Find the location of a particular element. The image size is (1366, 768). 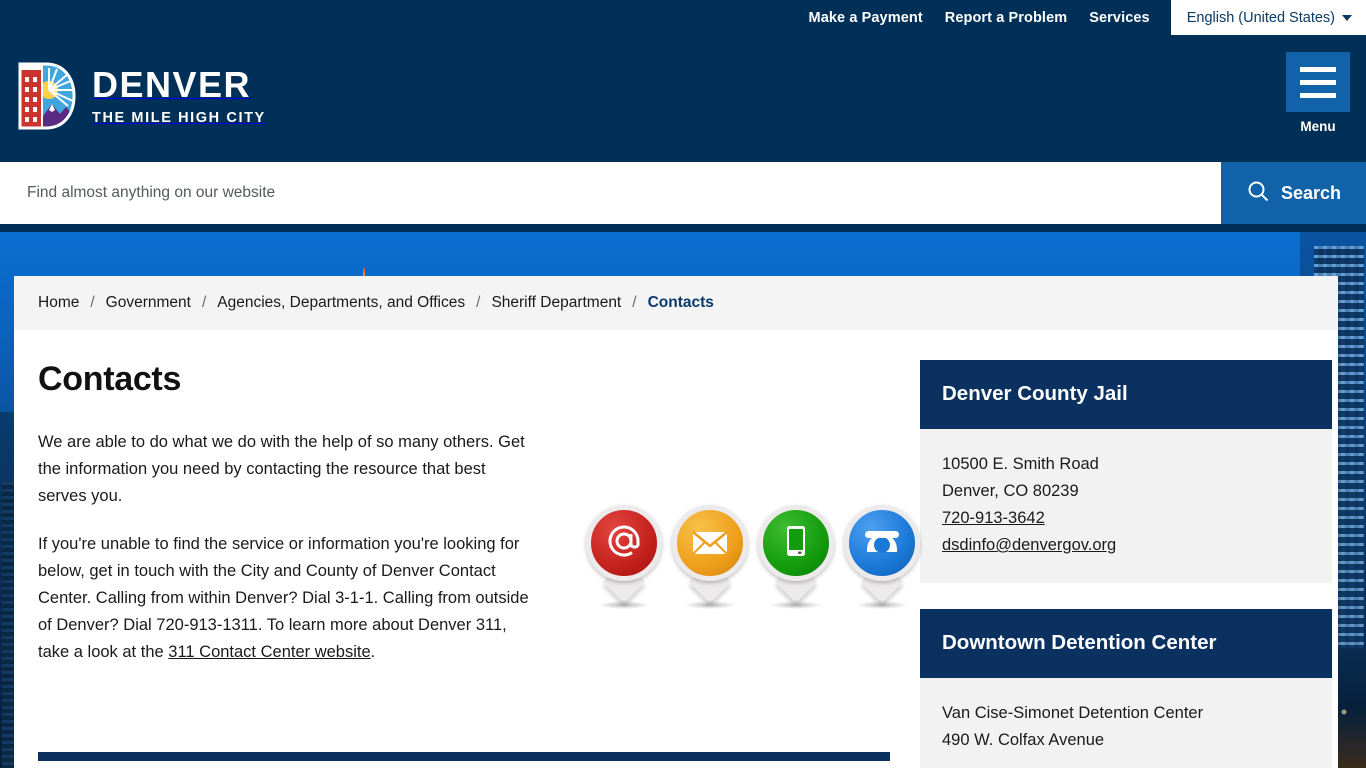

breadcrumb-item-contacts-current: Contacts is located at coordinates (680, 302).